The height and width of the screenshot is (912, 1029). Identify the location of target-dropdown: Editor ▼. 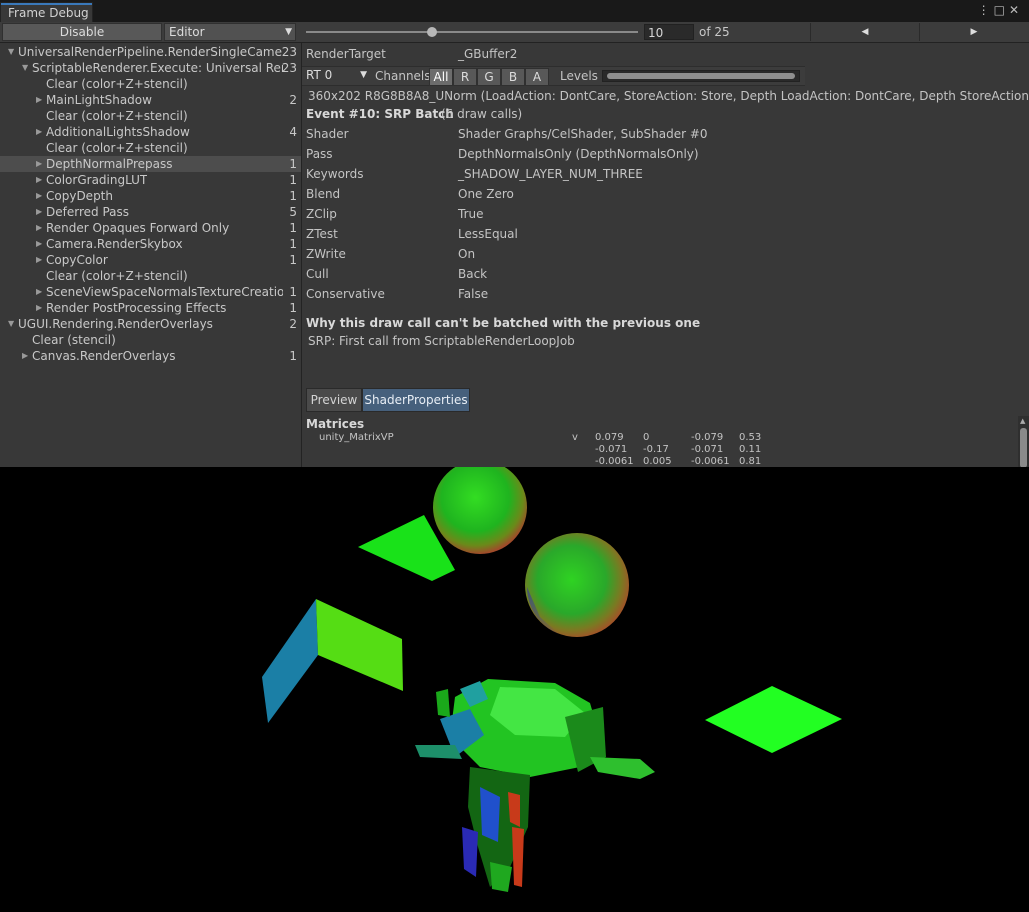
(230, 32).